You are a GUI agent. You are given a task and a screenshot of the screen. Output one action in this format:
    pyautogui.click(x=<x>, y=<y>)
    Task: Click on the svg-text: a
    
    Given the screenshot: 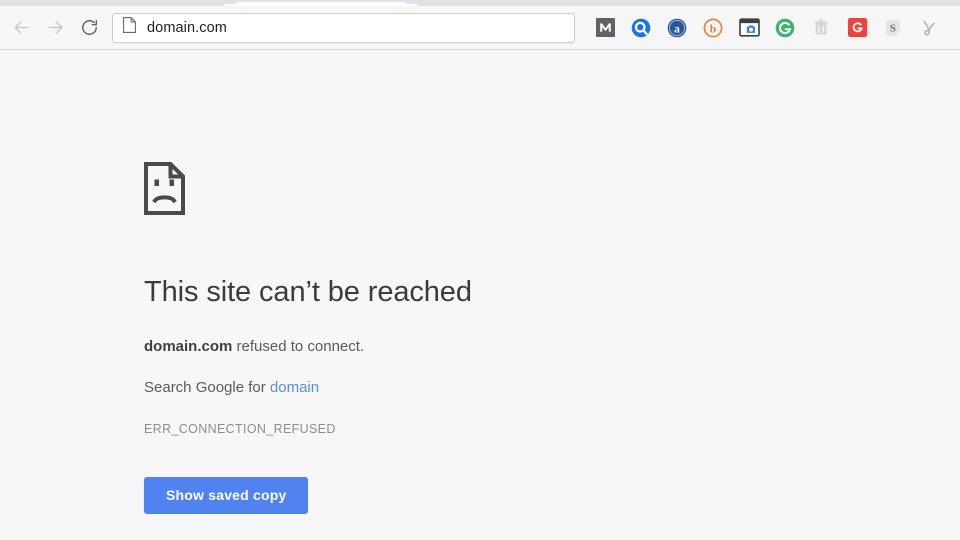 What is the action you would take?
    pyautogui.click(x=677, y=29)
    